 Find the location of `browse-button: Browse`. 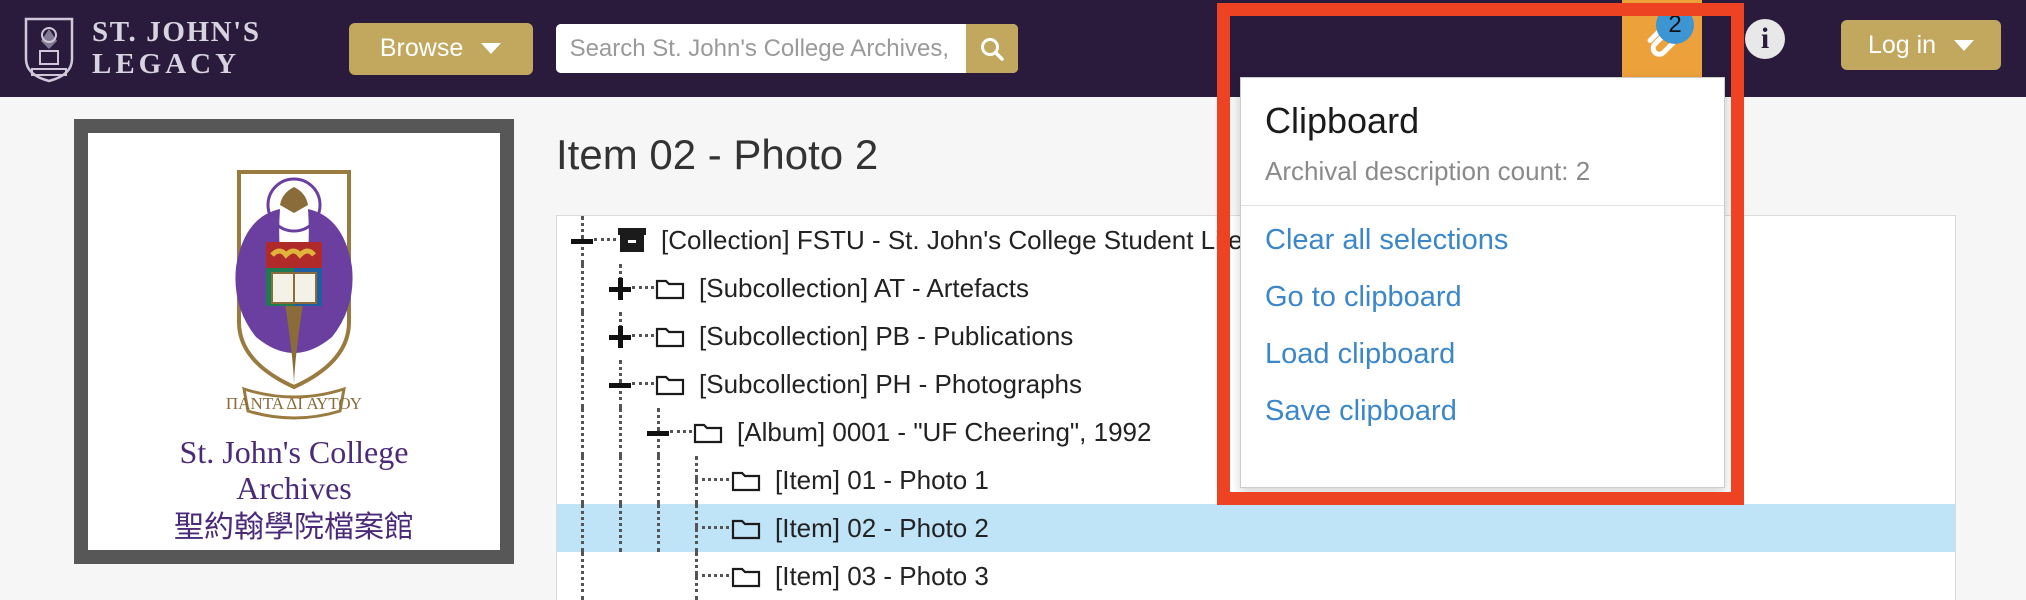

browse-button: Browse is located at coordinates (440, 48).